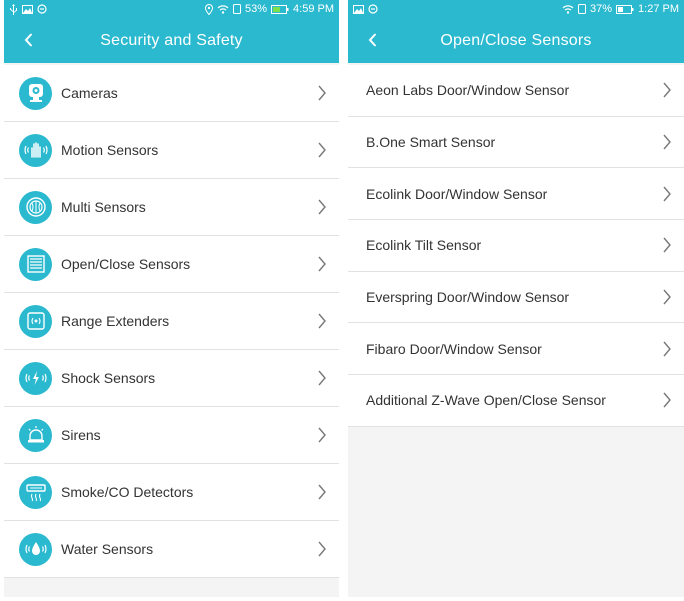 This screenshot has width=684, height=601. I want to click on list-item-water-sensors: Water Sensors, so click(171, 549).